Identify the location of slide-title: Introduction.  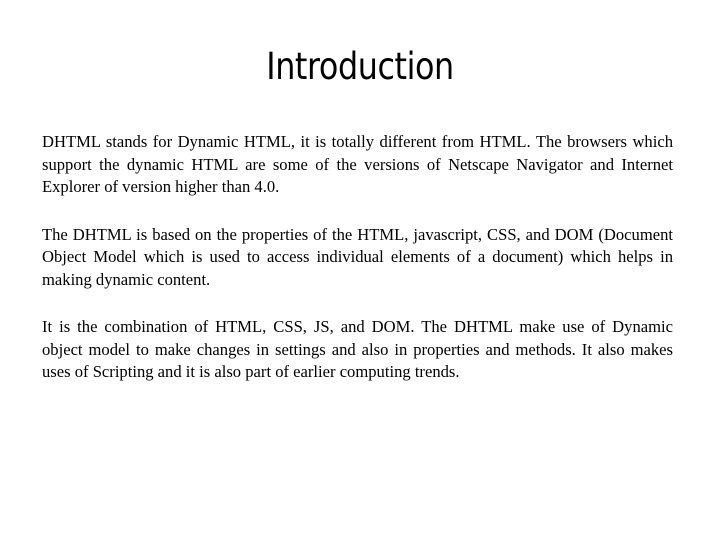
(360, 66).